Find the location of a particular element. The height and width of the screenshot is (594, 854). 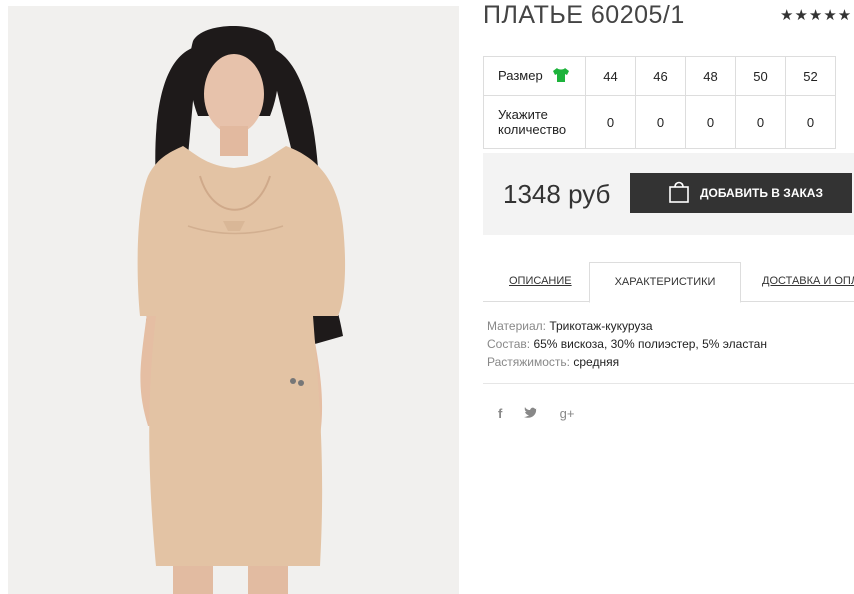

size-row: Размер 44 46 48 50 52 is located at coordinates (659, 76).